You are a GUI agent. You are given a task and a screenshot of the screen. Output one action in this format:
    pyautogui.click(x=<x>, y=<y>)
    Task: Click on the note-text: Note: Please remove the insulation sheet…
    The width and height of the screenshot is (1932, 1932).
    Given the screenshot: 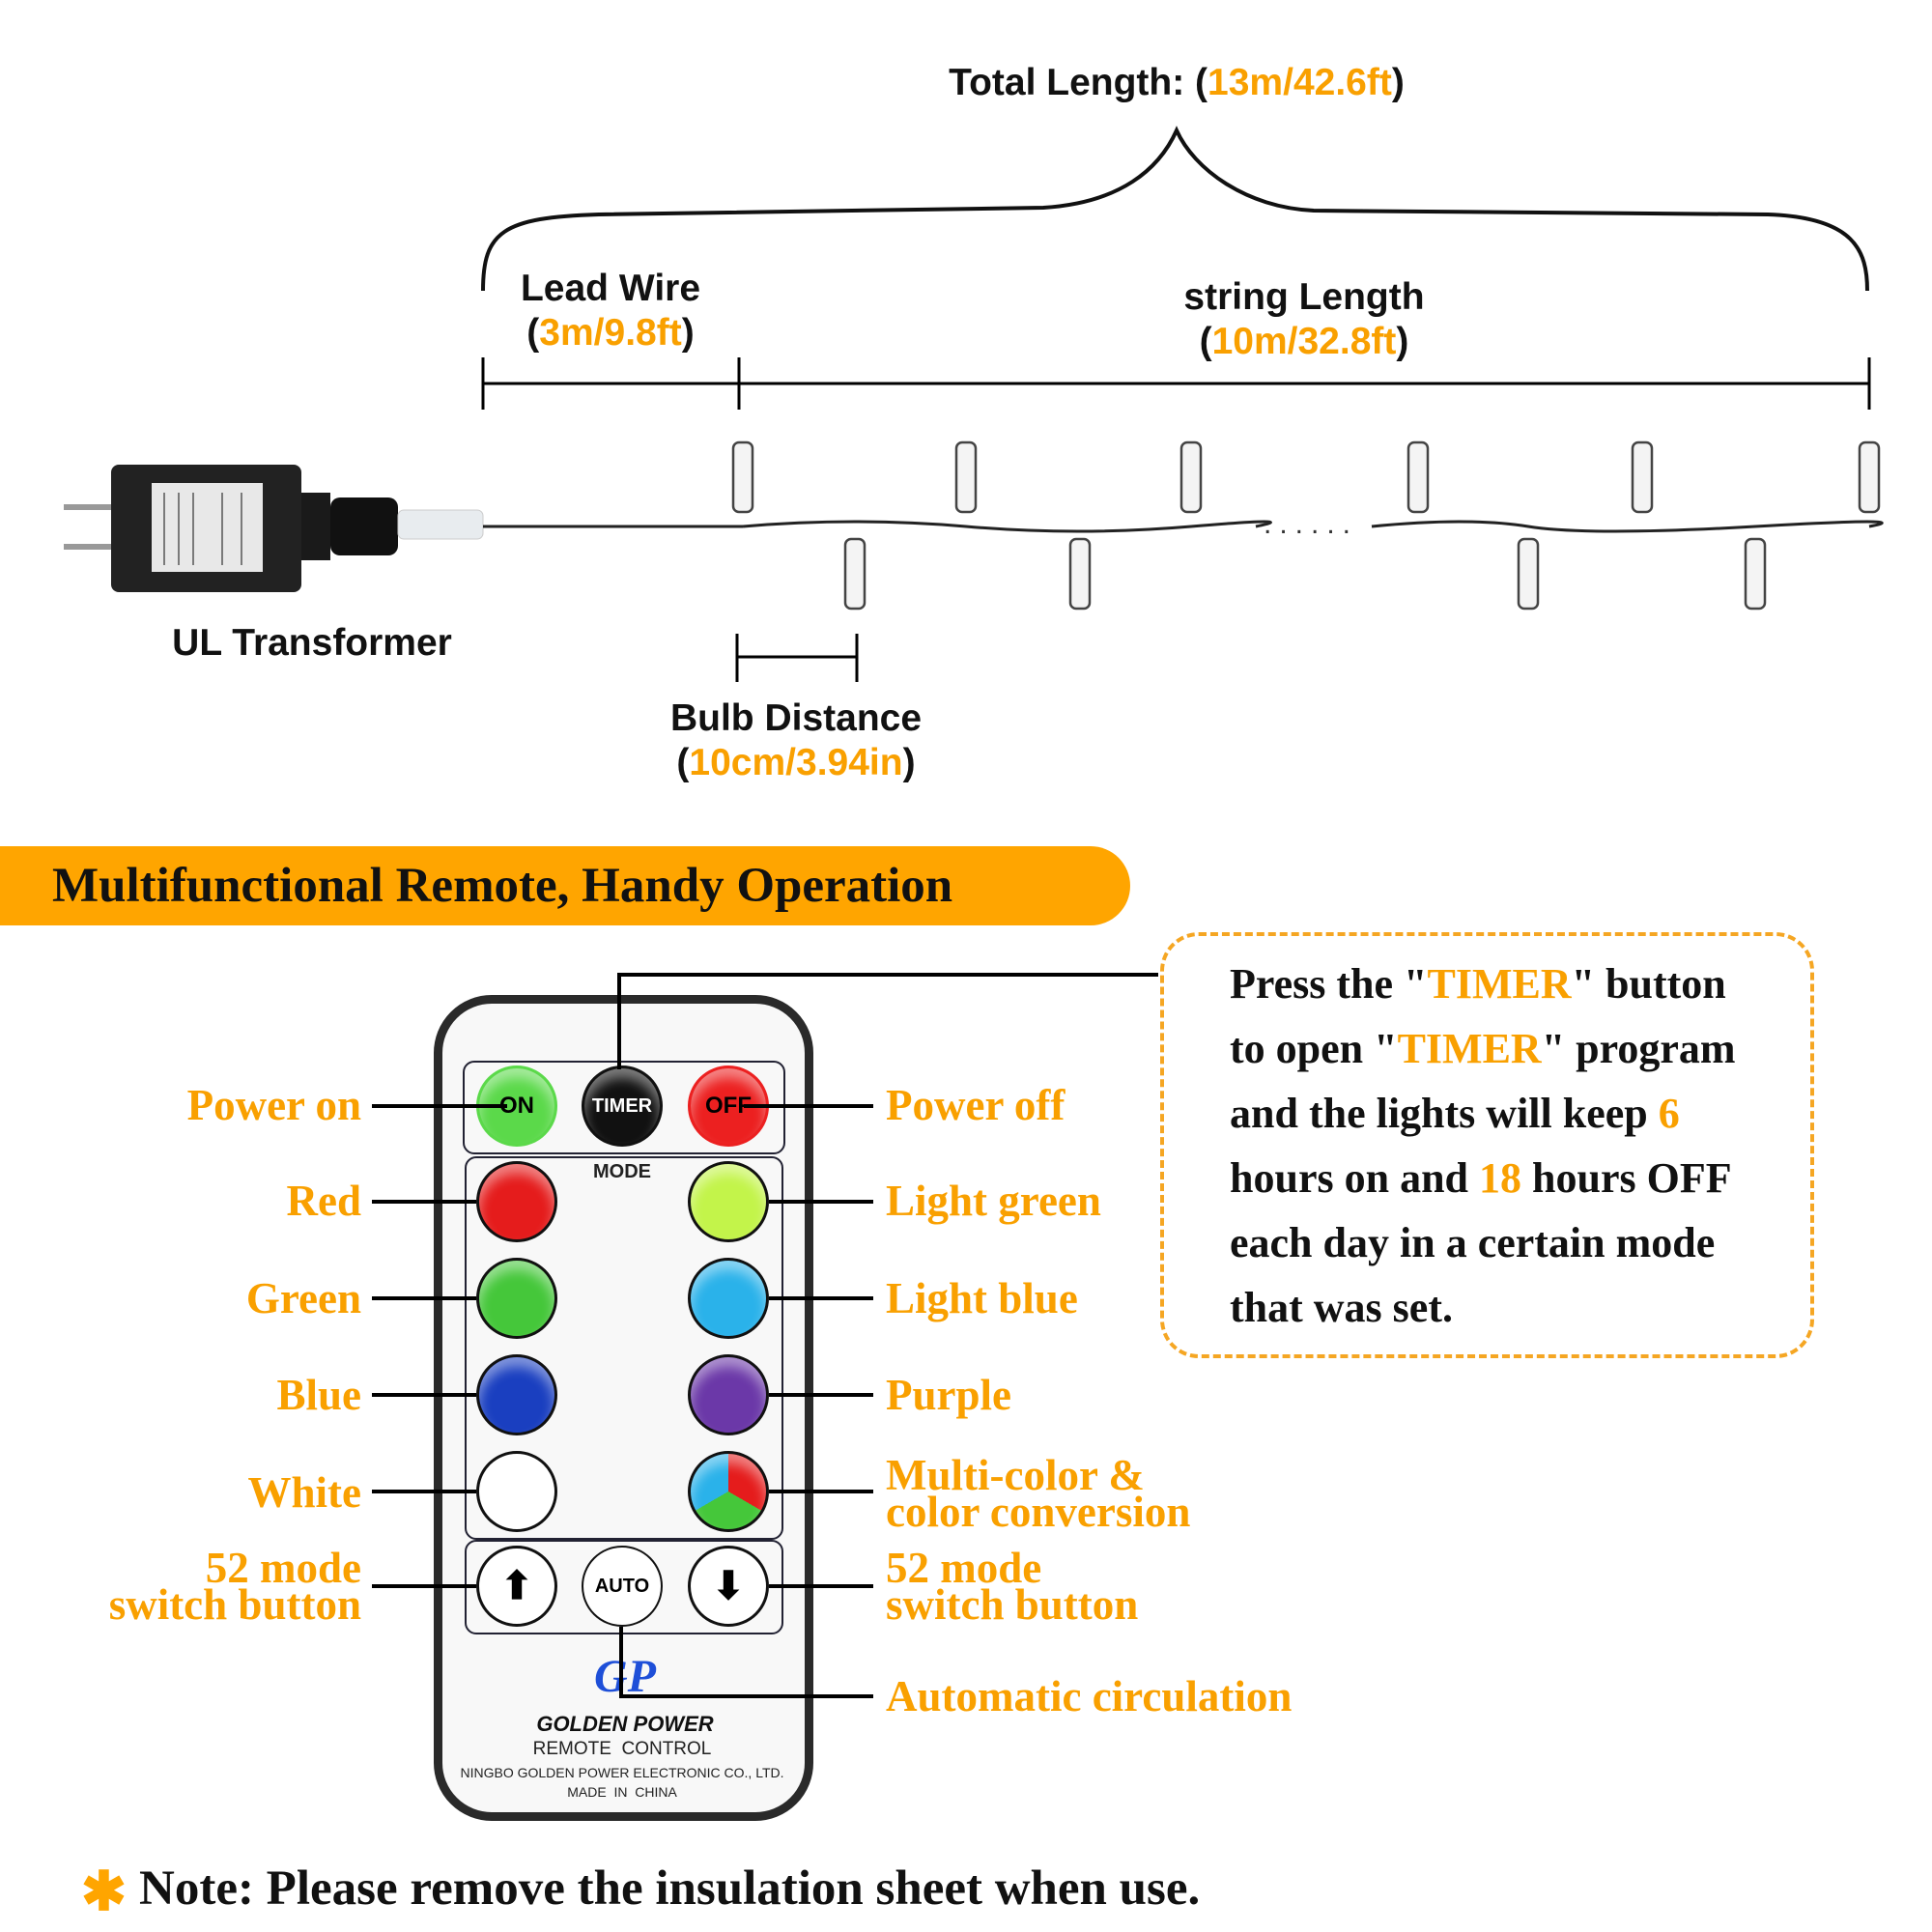 What is the action you would take?
    pyautogui.click(x=670, y=1888)
    